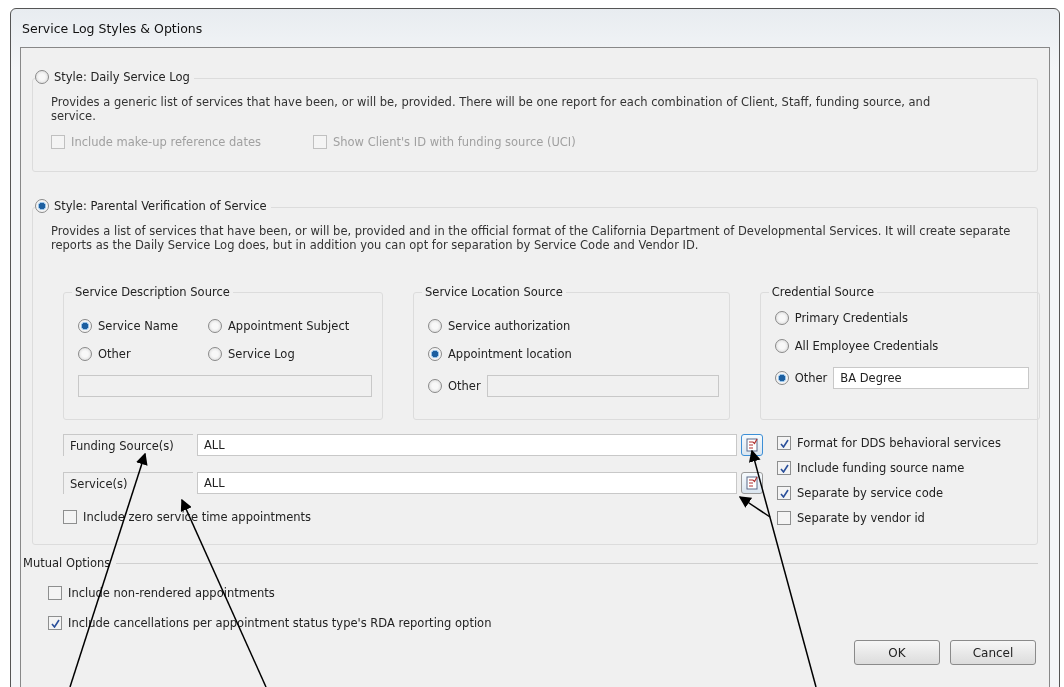  Describe the element at coordinates (509, 326) in the screenshot. I see `radio-label: Service authorization` at that location.